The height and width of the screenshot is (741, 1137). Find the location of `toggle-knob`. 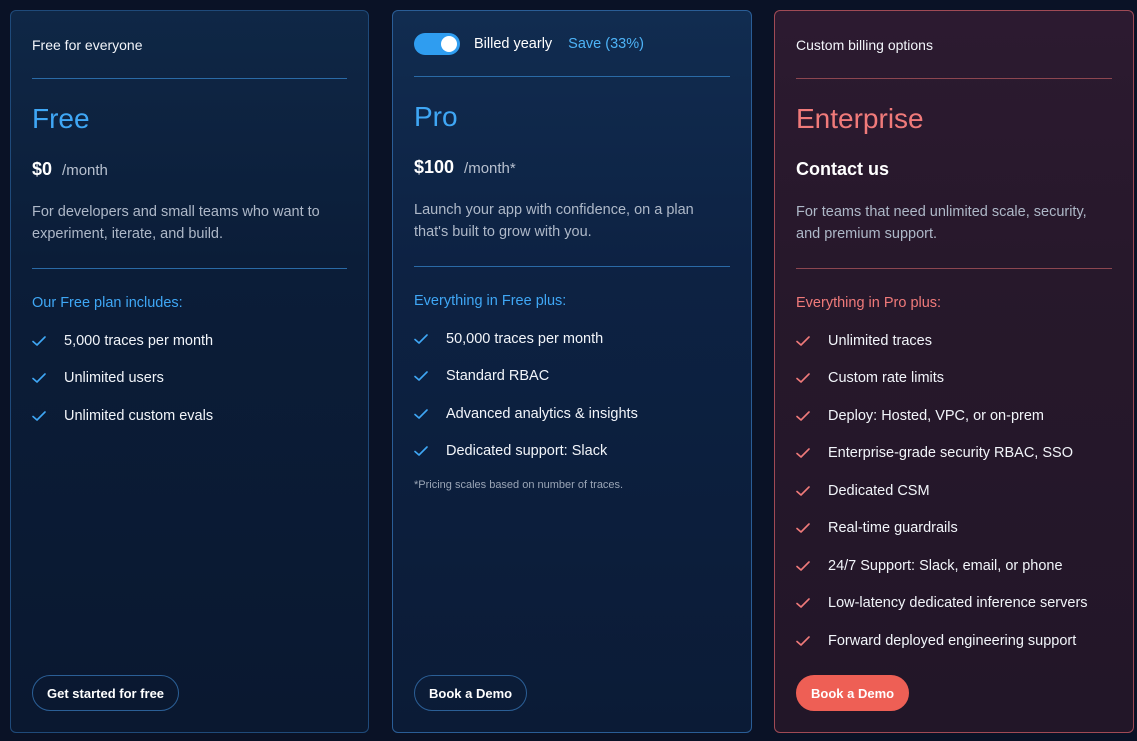

toggle-knob is located at coordinates (449, 44).